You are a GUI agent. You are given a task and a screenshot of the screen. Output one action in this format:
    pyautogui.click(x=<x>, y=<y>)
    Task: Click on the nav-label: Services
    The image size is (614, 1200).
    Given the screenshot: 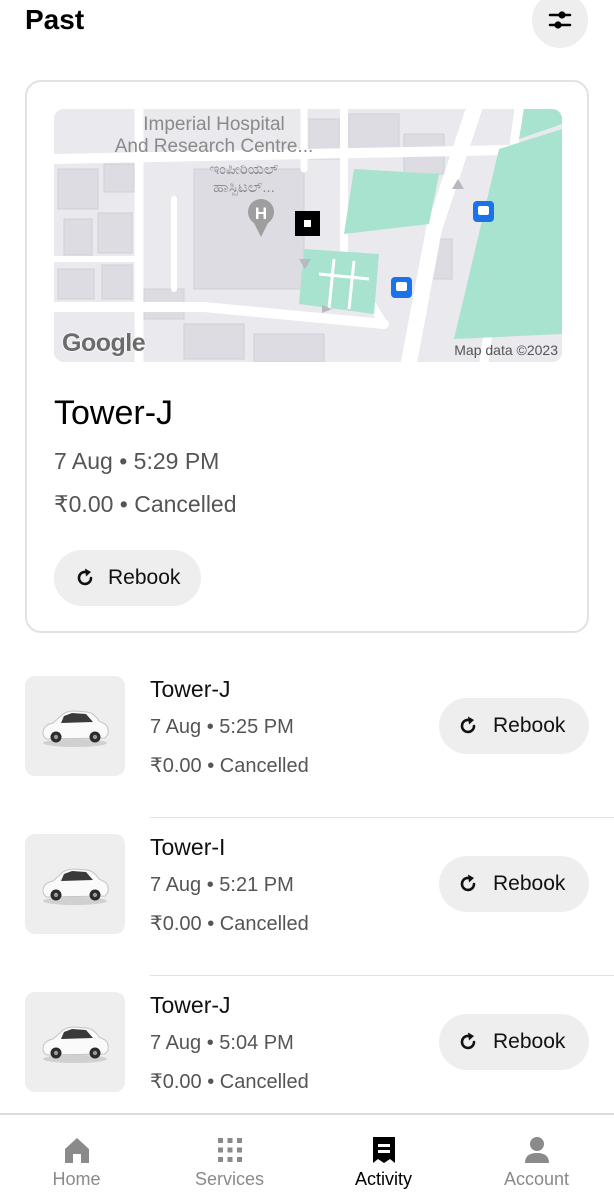 What is the action you would take?
    pyautogui.click(x=229, y=1179)
    